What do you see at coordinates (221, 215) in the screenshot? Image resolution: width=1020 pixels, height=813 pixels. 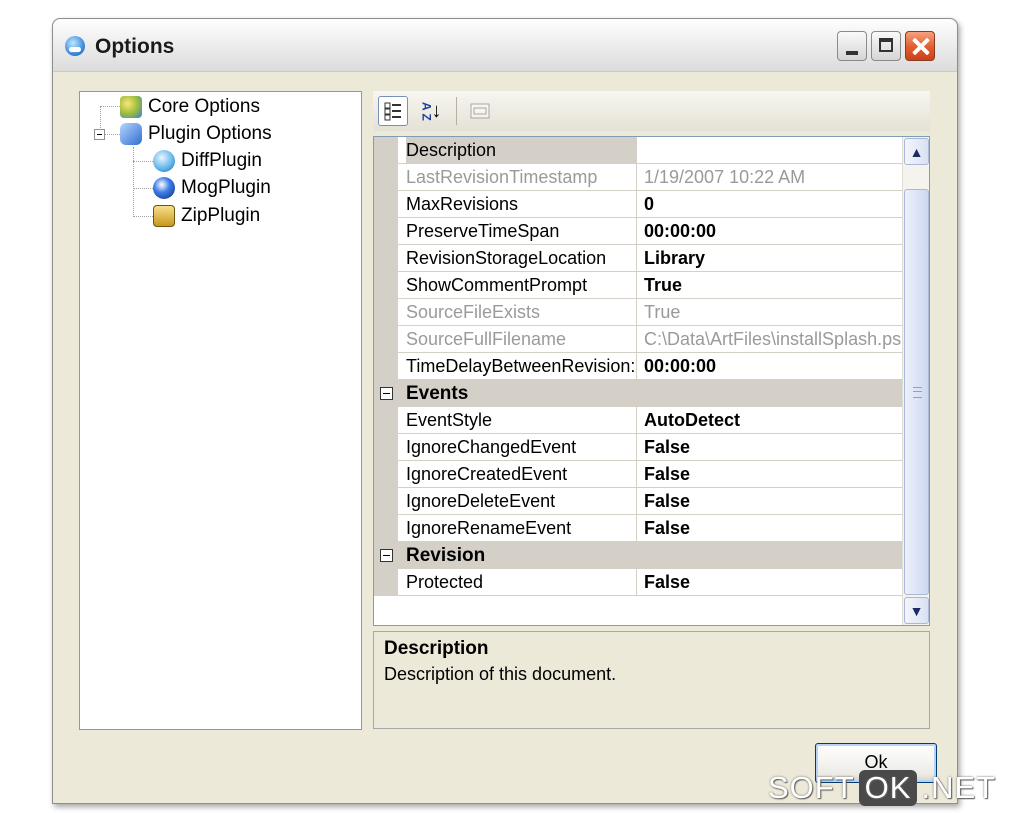 I see `tree-item-label: ZipPlugin` at bounding box center [221, 215].